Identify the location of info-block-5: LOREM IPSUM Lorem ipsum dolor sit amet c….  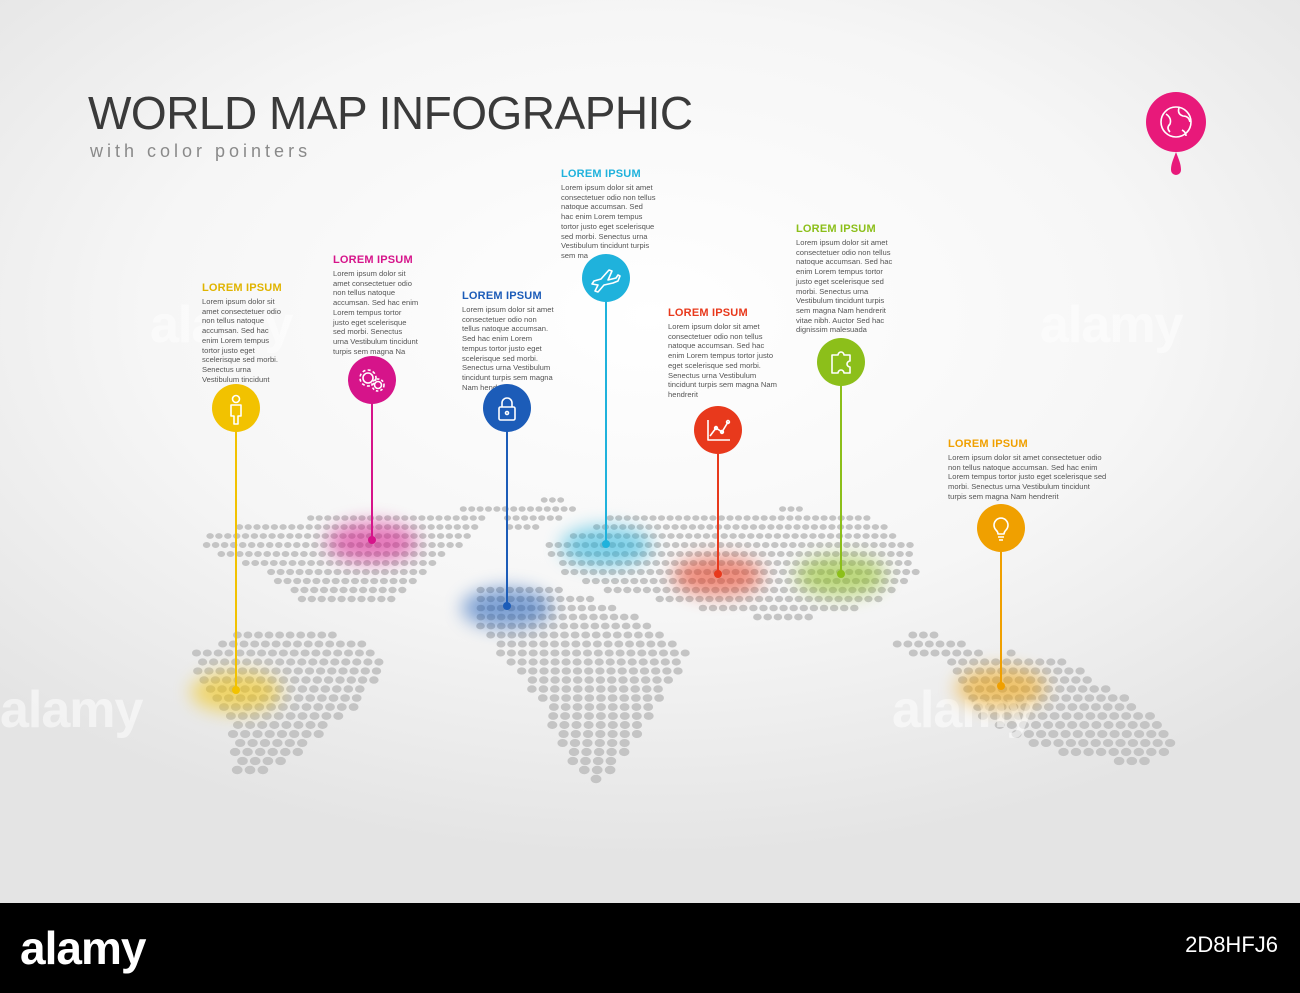
(724, 353).